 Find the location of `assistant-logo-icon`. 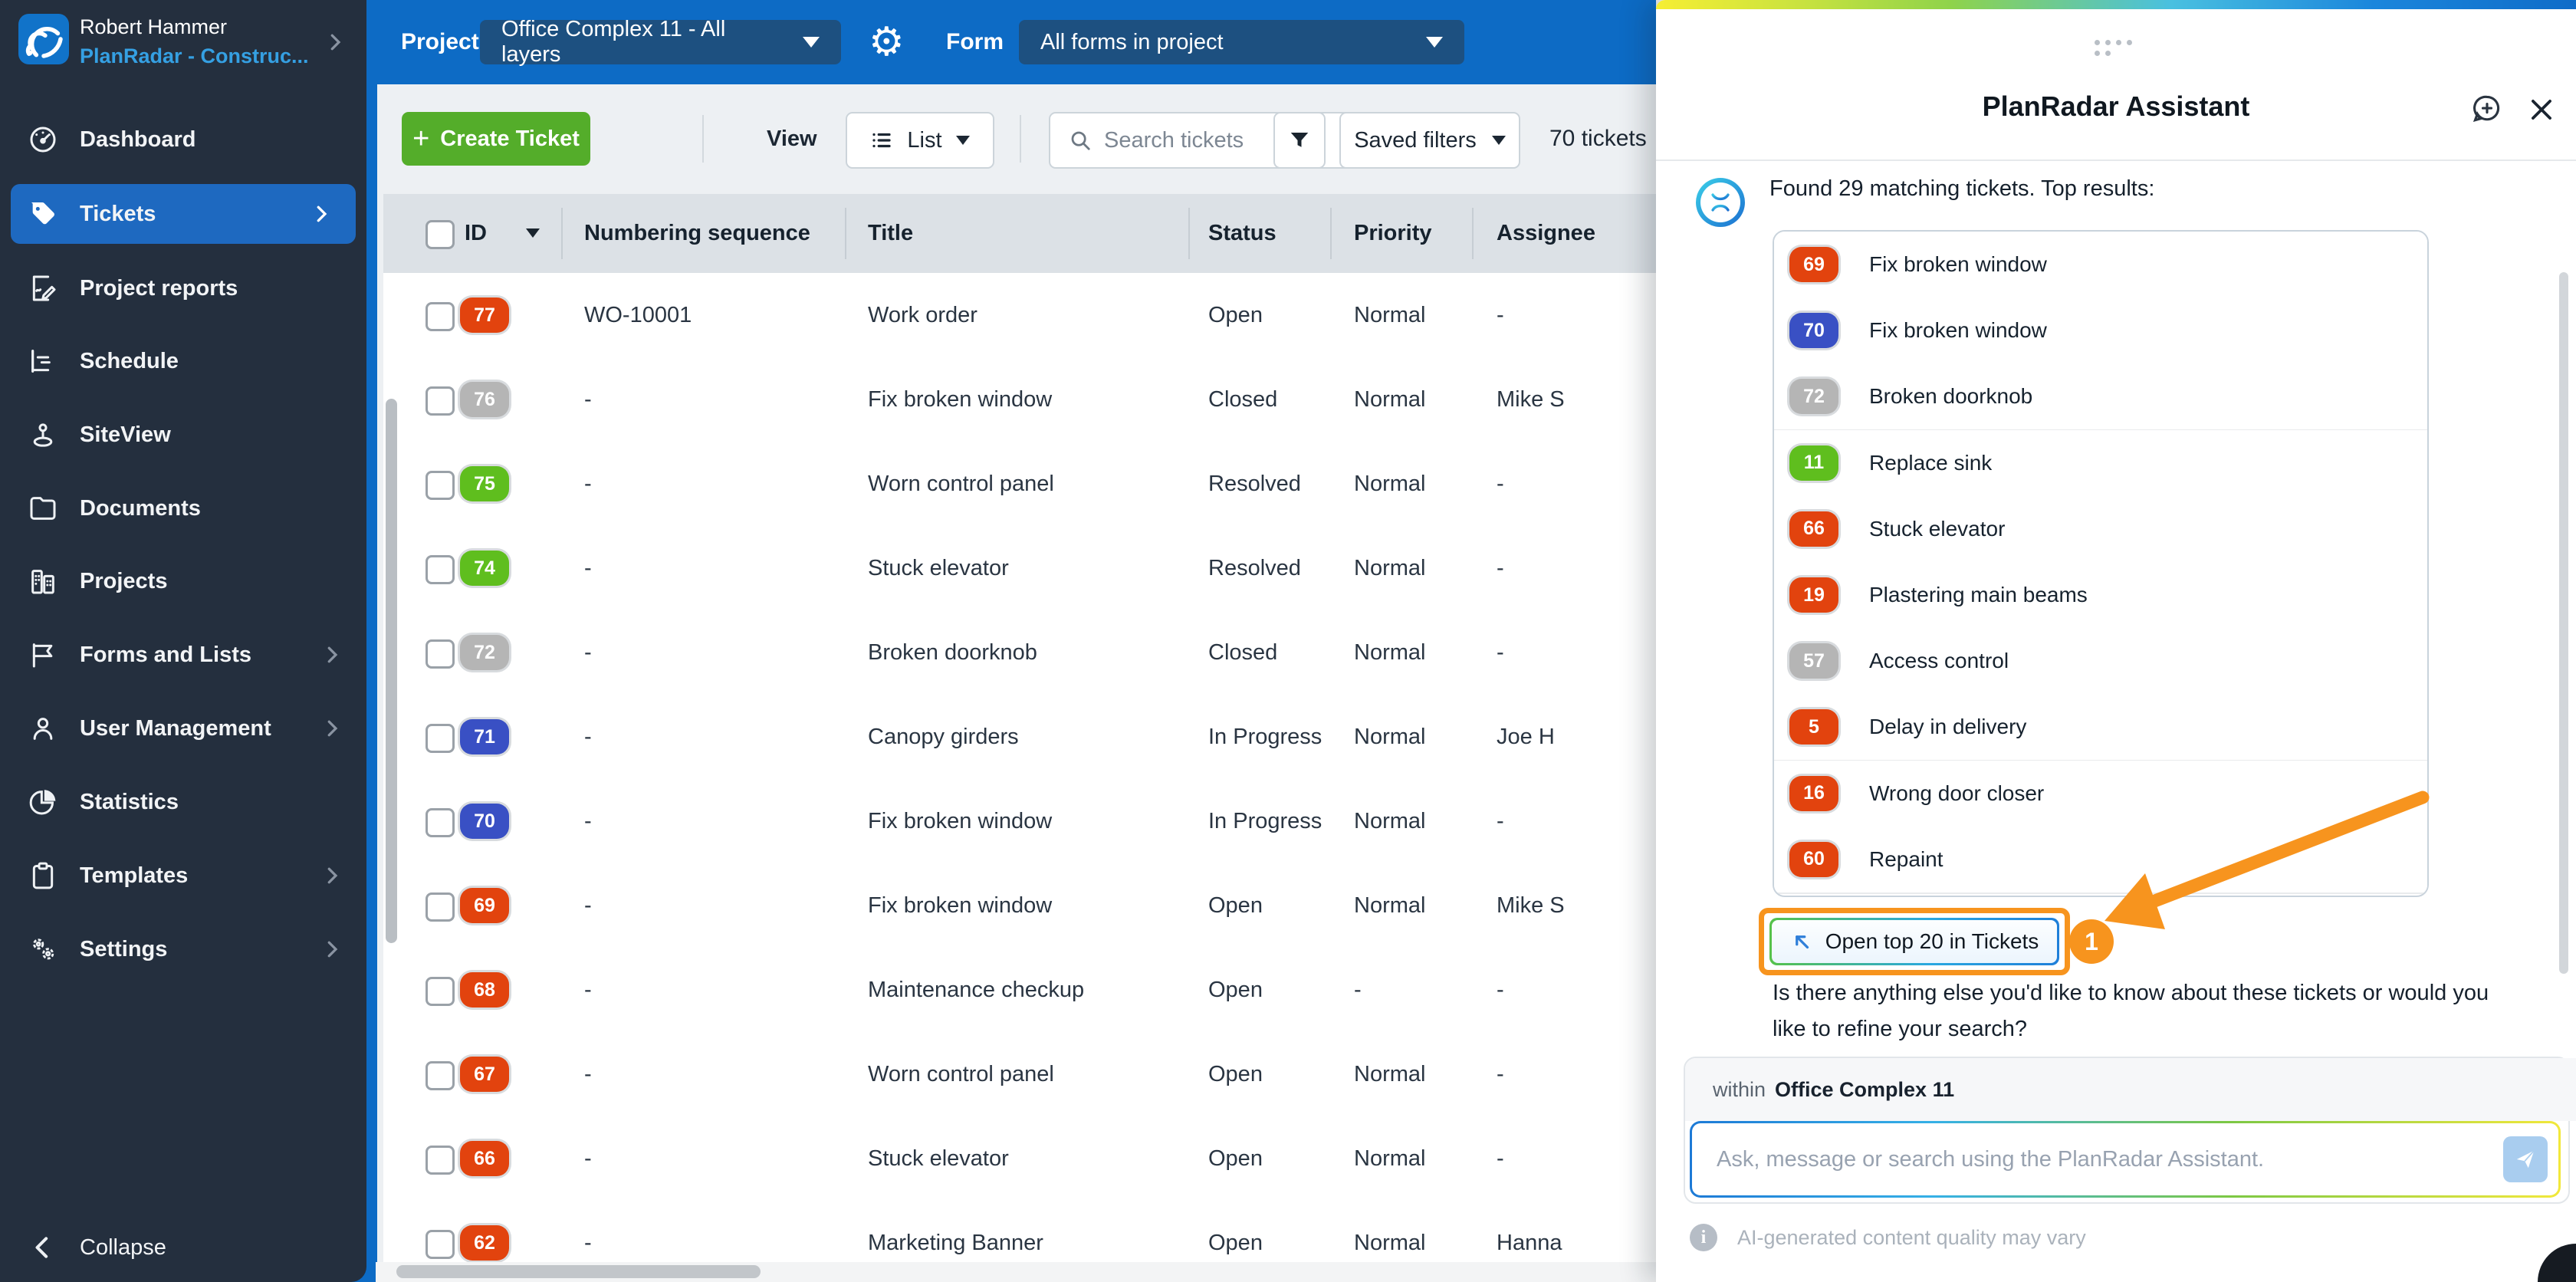

assistant-logo-icon is located at coordinates (1720, 202).